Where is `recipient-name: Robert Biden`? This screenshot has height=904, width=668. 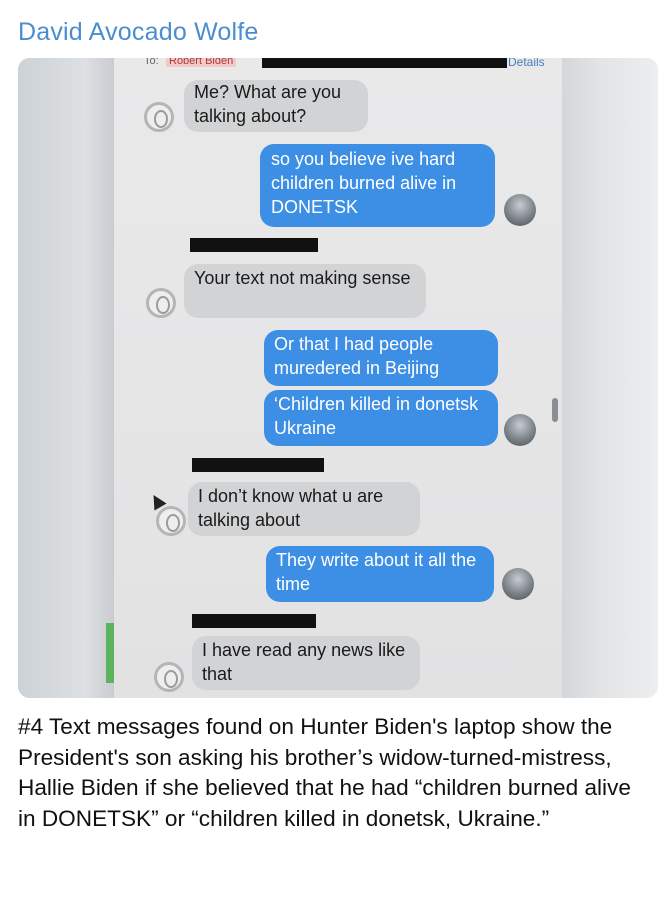
recipient-name: Robert Biden is located at coordinates (201, 62).